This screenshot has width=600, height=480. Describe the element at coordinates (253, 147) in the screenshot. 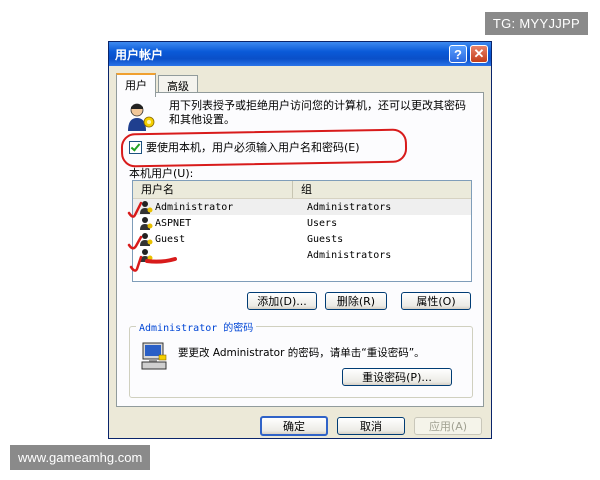

I see `require-login-label: 要使用本机，用户必须输入用户名和密码(E)` at that location.